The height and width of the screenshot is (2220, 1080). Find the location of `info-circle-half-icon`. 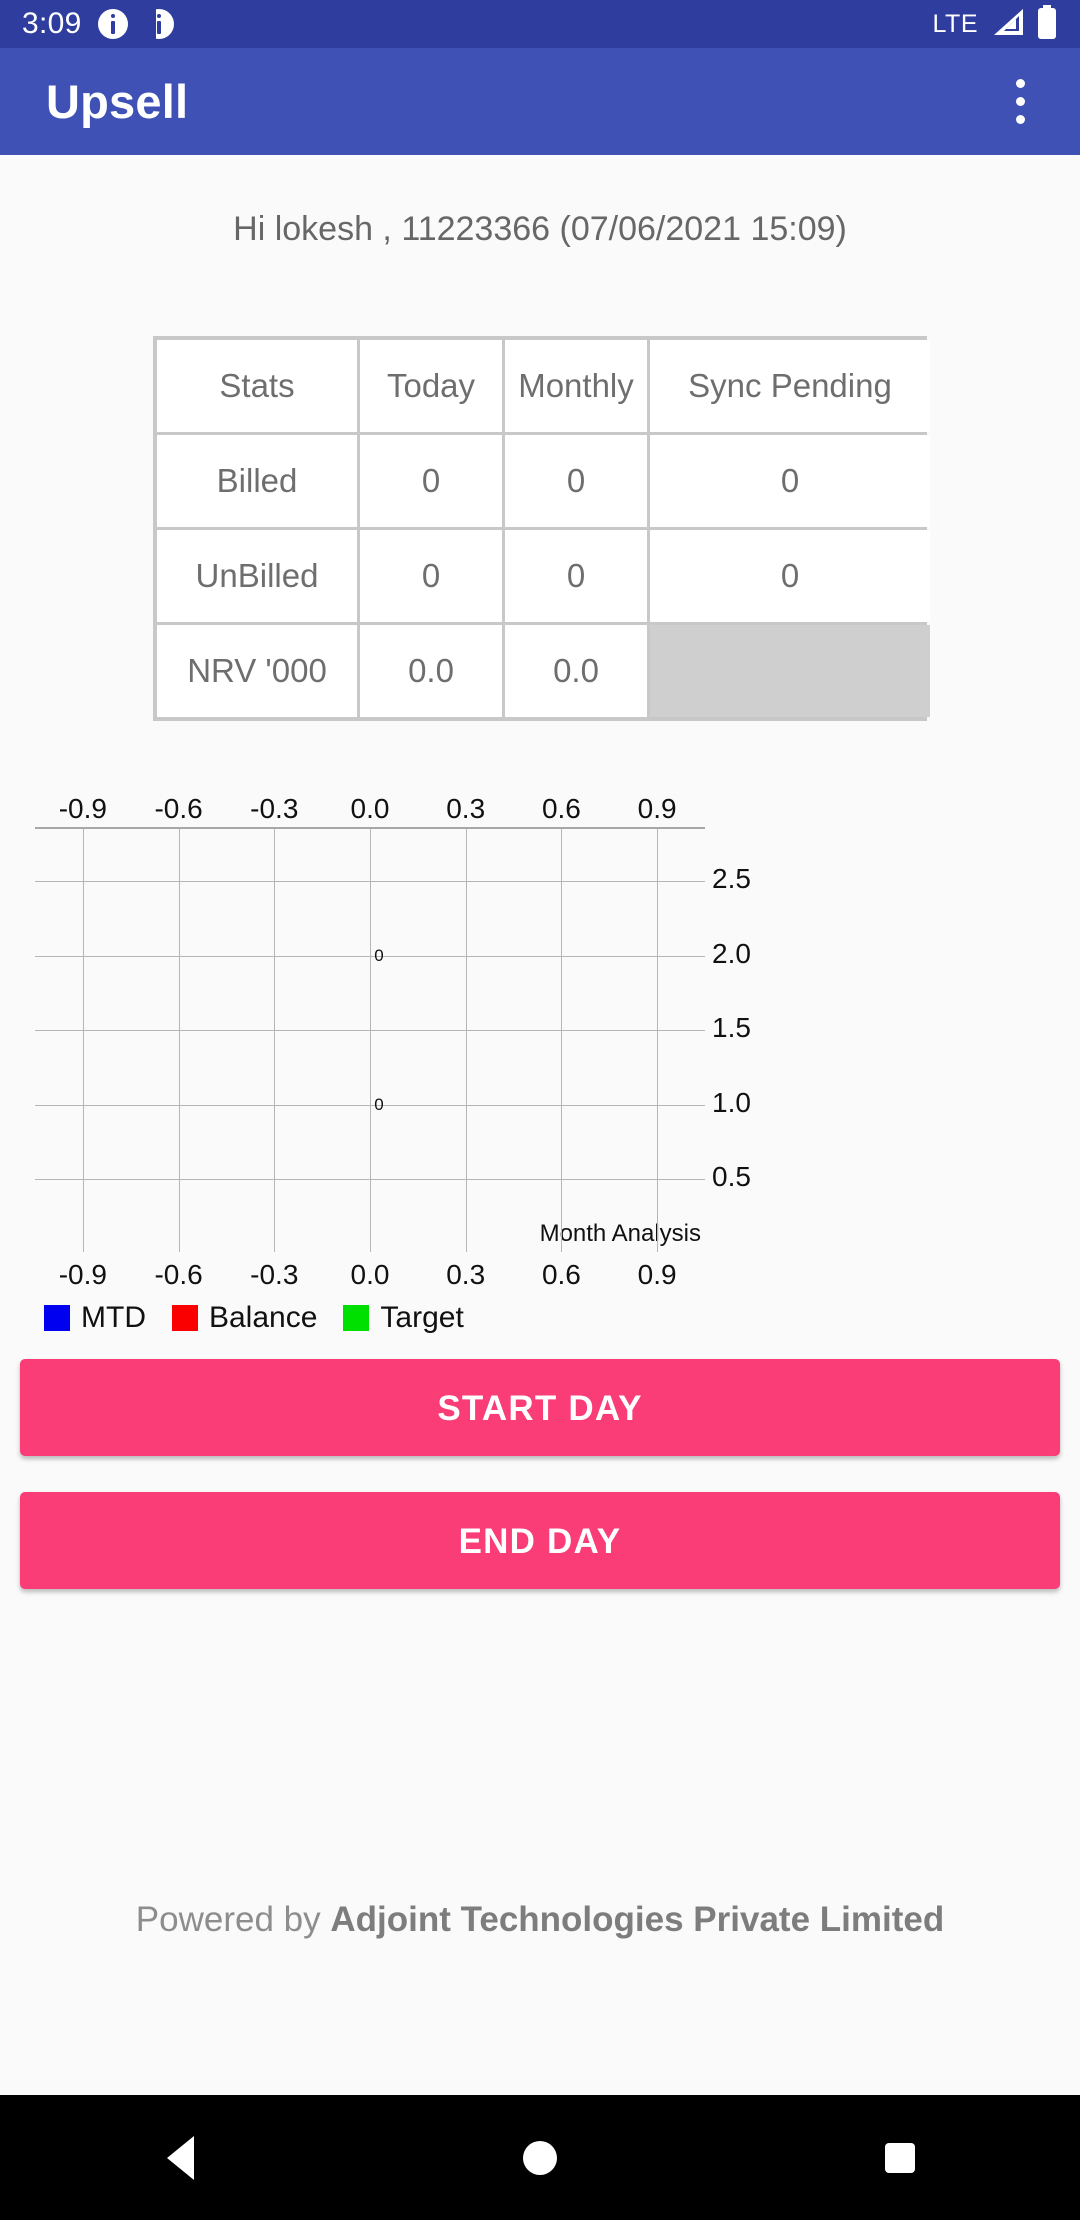

info-circle-half-icon is located at coordinates (158, 24).